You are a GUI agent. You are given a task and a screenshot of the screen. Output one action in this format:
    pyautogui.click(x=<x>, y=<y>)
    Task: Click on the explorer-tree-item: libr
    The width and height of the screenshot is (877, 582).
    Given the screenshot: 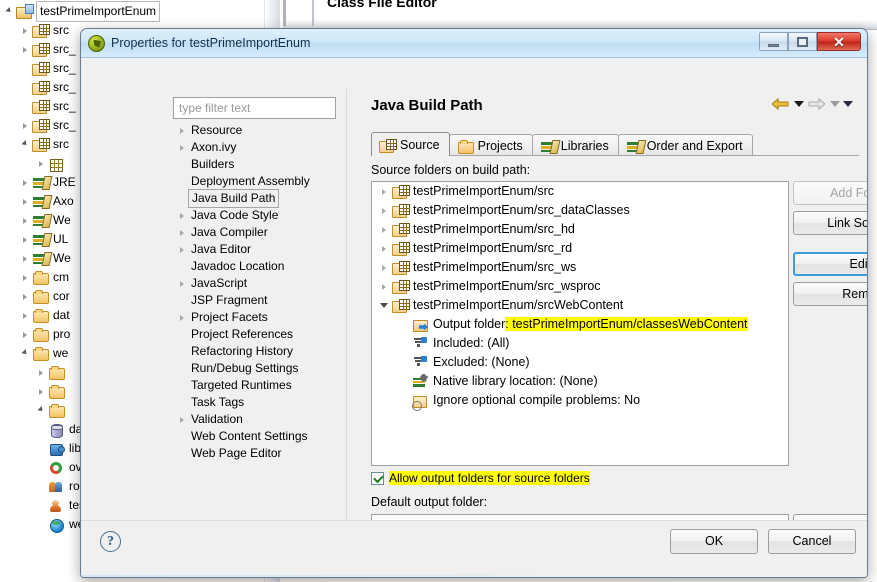 What is the action you would take?
    pyautogui.click(x=59, y=448)
    